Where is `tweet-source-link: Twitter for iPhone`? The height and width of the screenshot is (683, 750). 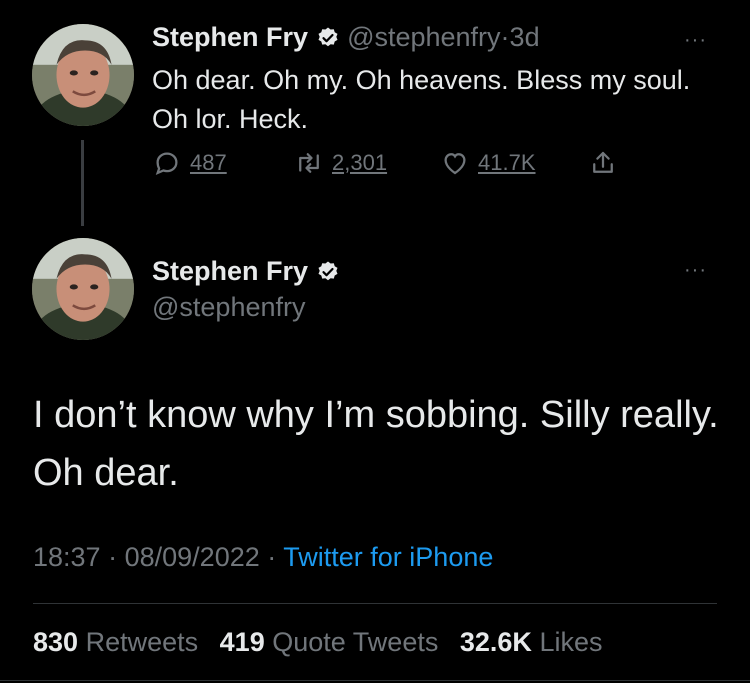 tweet-source-link: Twitter for iPhone is located at coordinates (388, 557).